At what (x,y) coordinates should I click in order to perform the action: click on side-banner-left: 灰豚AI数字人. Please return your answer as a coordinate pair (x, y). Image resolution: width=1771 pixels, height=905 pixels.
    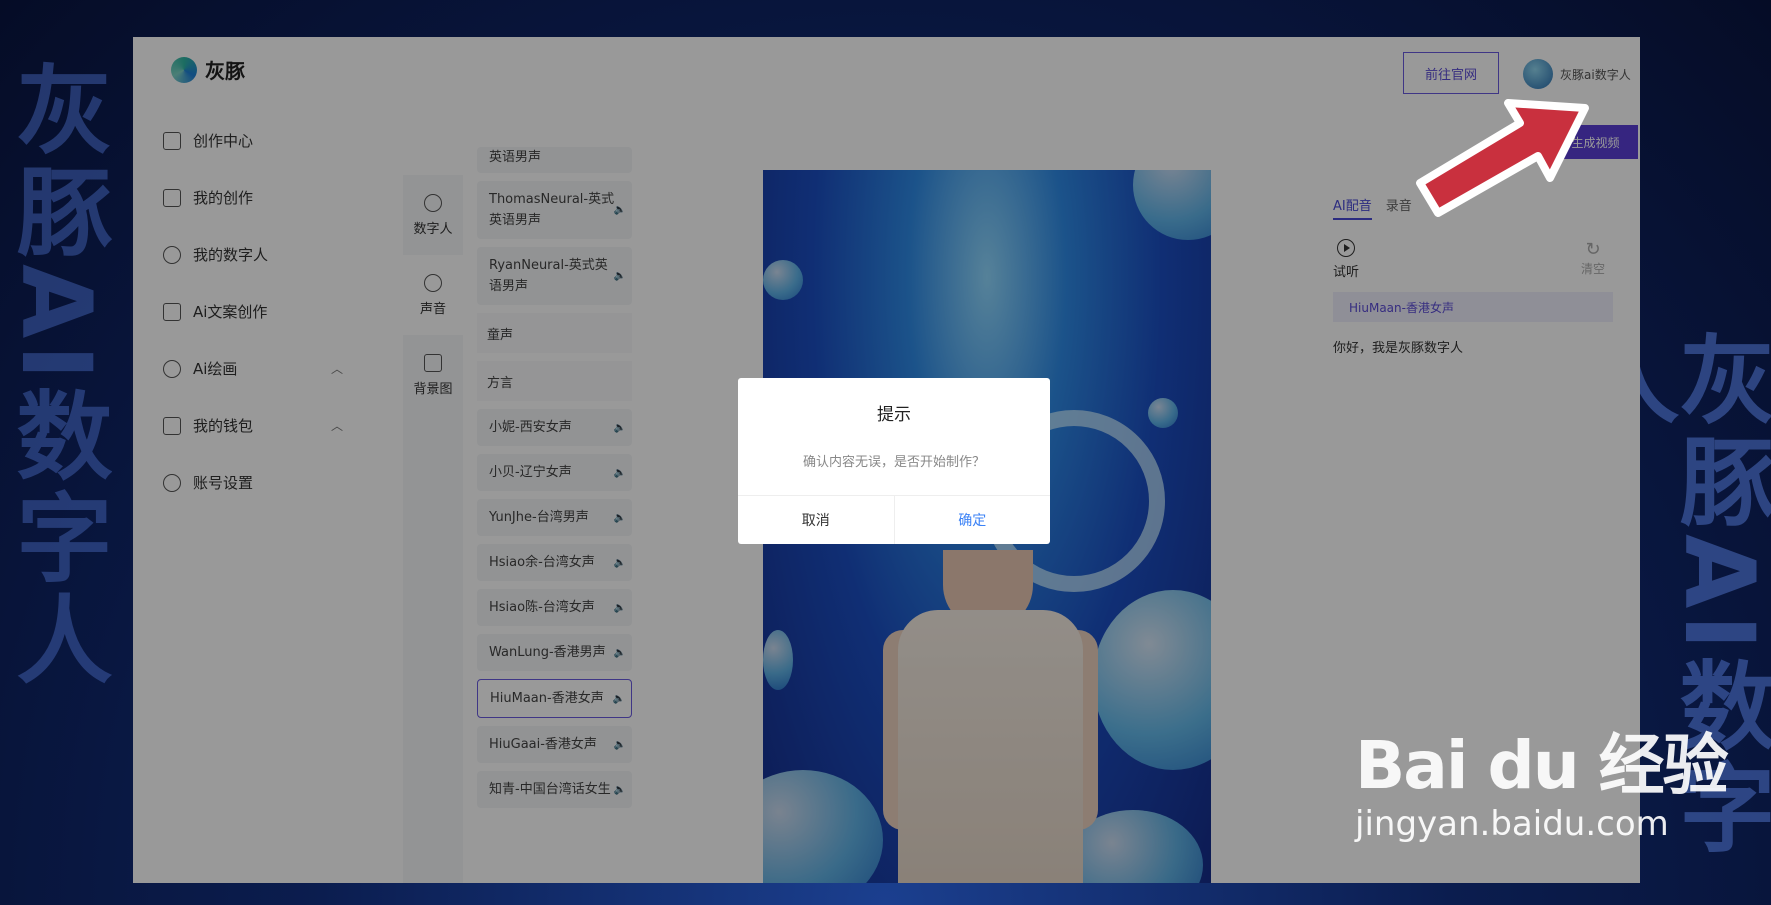
    Looking at the image, I should click on (56, 376).